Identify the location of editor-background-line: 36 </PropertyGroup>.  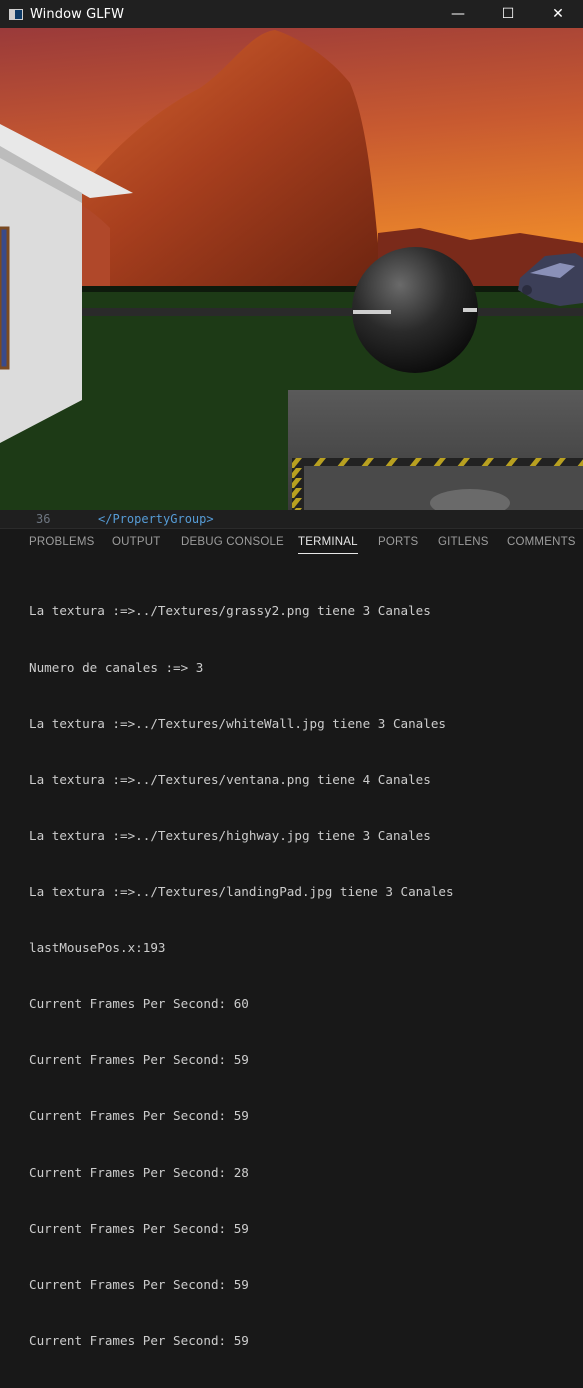
(291, 519).